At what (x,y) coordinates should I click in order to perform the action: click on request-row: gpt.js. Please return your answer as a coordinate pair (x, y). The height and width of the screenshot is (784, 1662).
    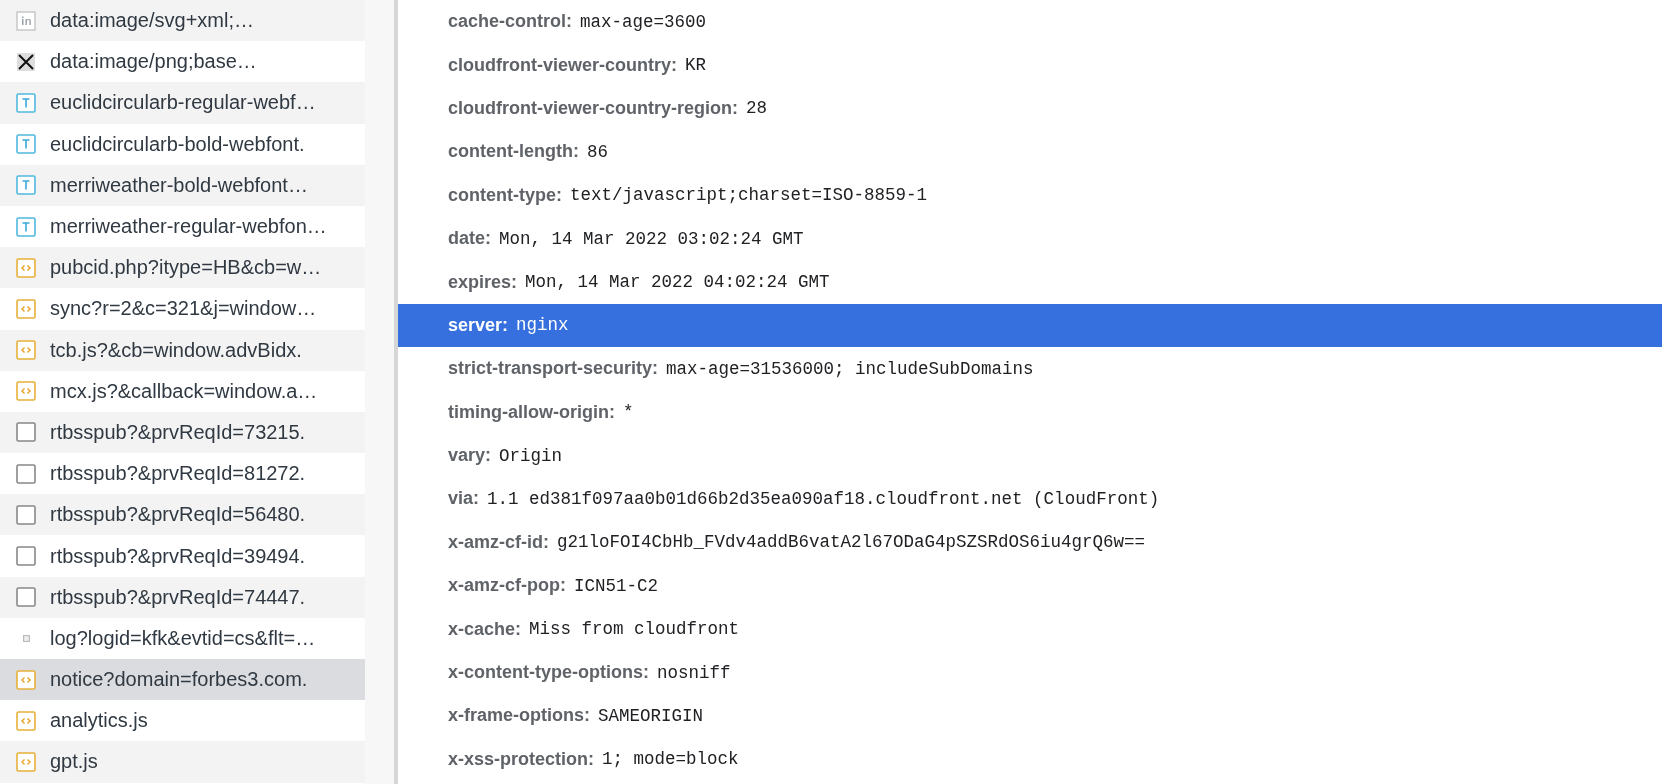
    Looking at the image, I should click on (182, 762).